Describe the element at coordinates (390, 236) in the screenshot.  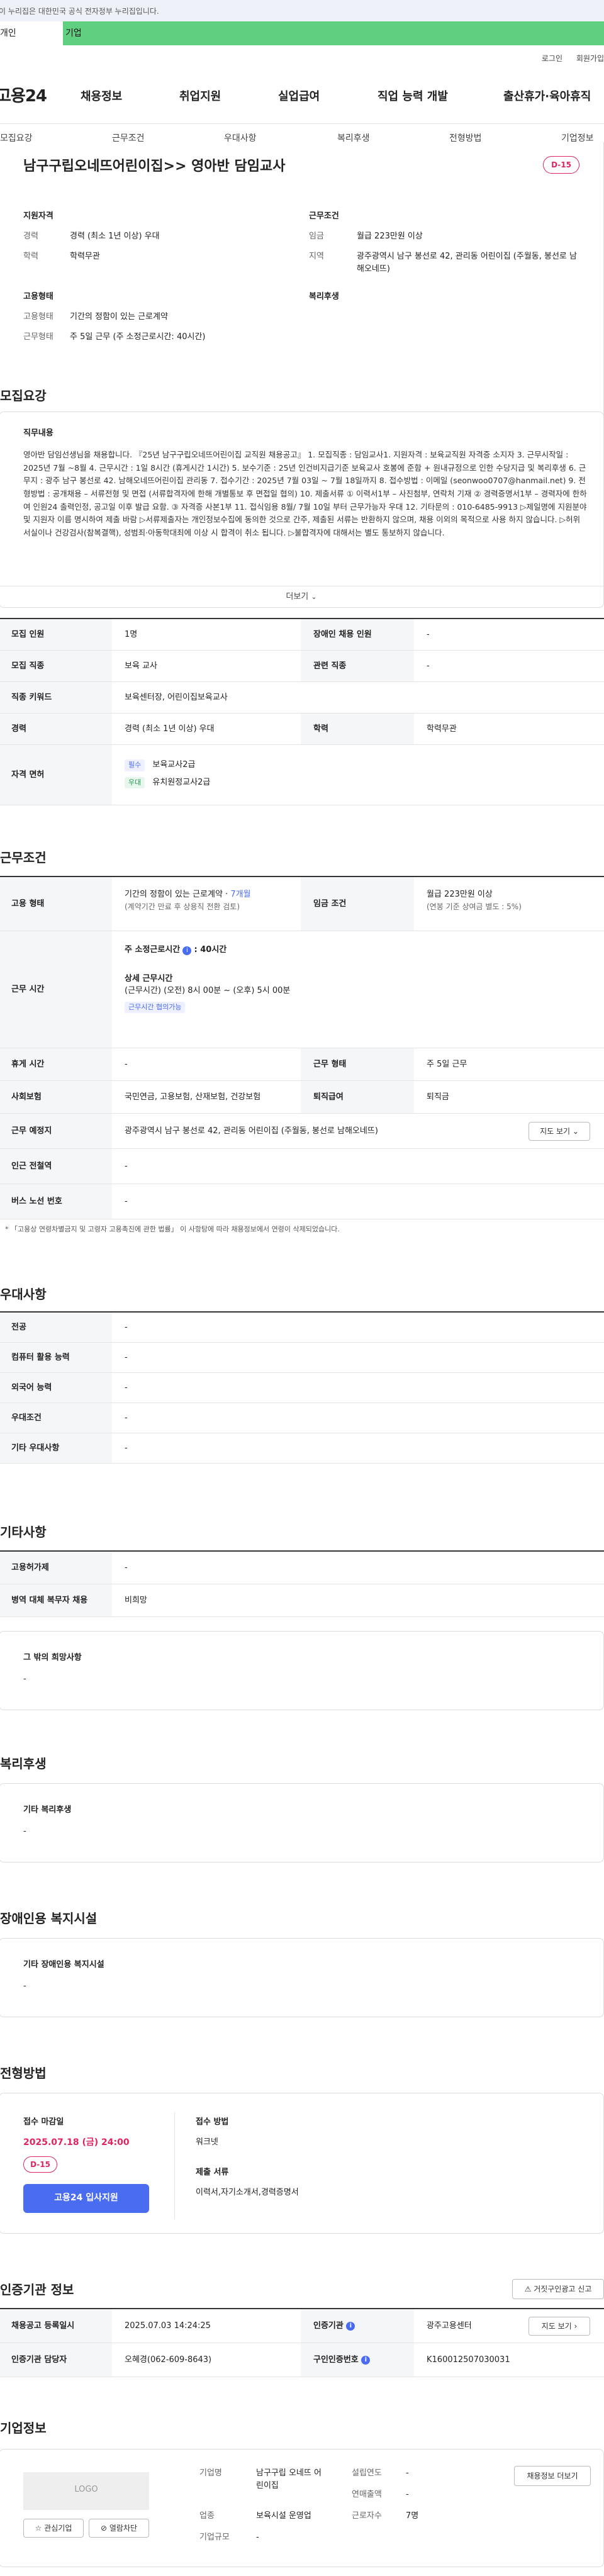
I see `wage-value: 월급 223만원 이상` at that location.